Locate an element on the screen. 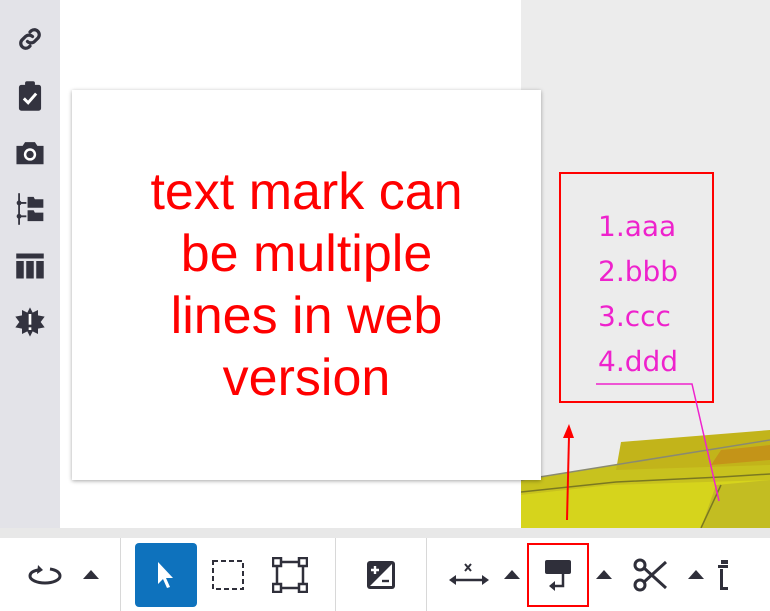  note-icon is located at coordinates (558, 574).